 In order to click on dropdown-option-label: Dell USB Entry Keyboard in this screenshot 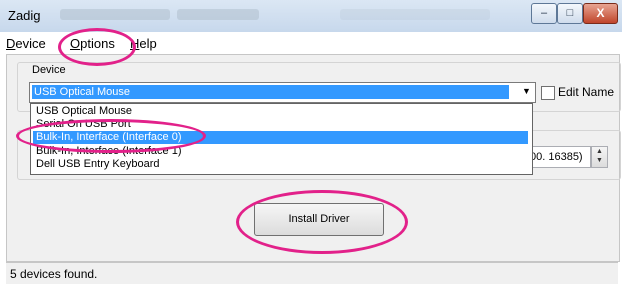, I will do `click(98, 164)`.